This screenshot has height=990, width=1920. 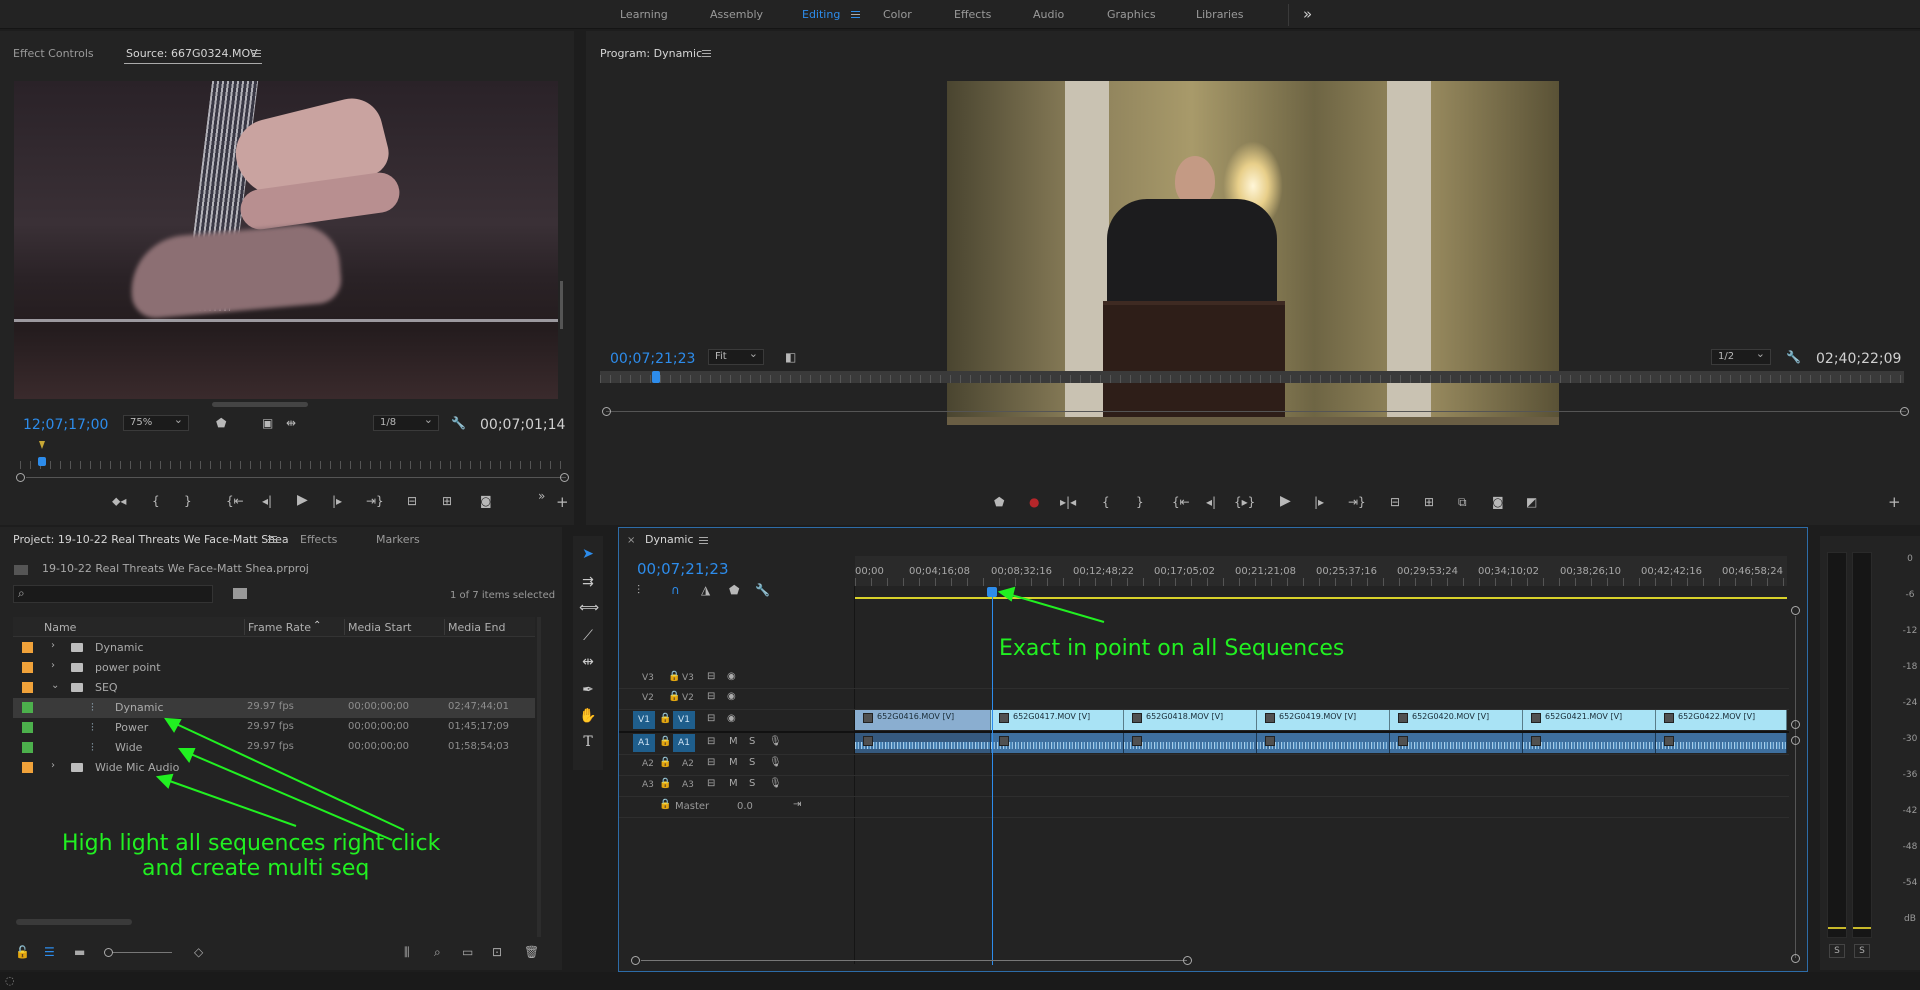 What do you see at coordinates (156, 422) in the screenshot?
I see `source-zoom-dropdown: 75%` at bounding box center [156, 422].